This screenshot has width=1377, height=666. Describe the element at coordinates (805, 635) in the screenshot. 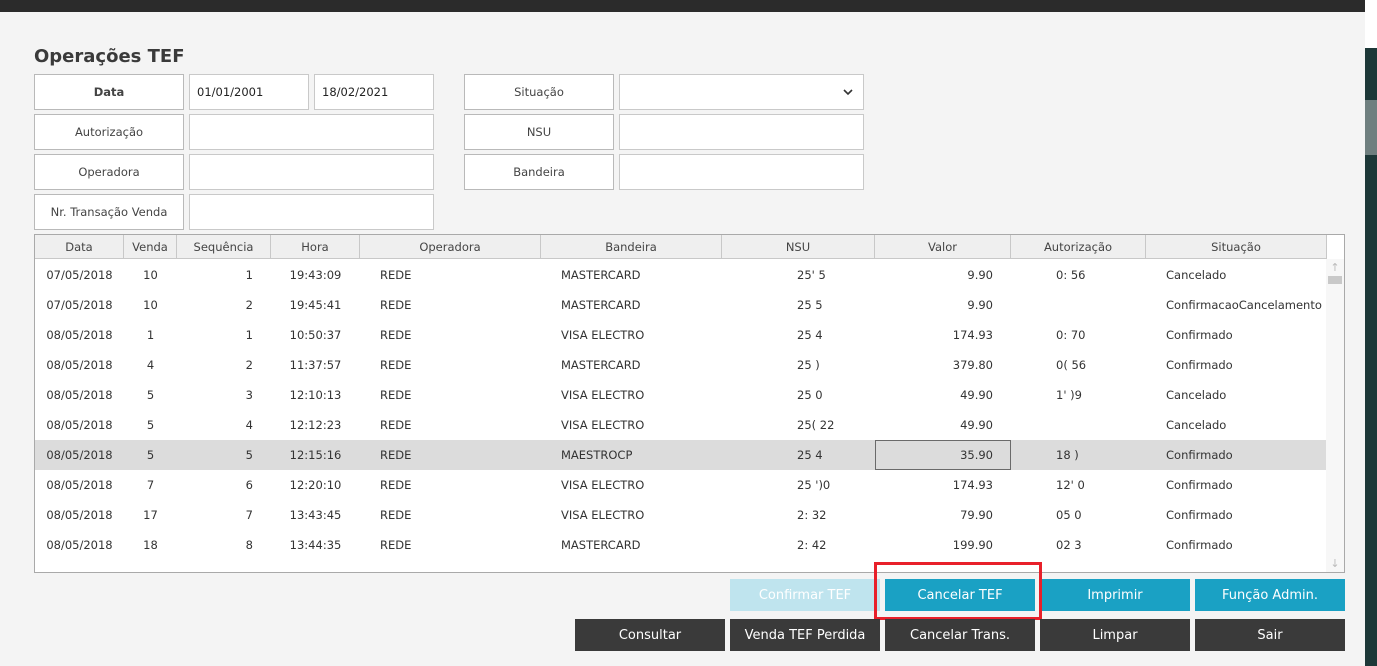

I see `venda-tef-perdida-button: Venda TEF Perdida` at that location.